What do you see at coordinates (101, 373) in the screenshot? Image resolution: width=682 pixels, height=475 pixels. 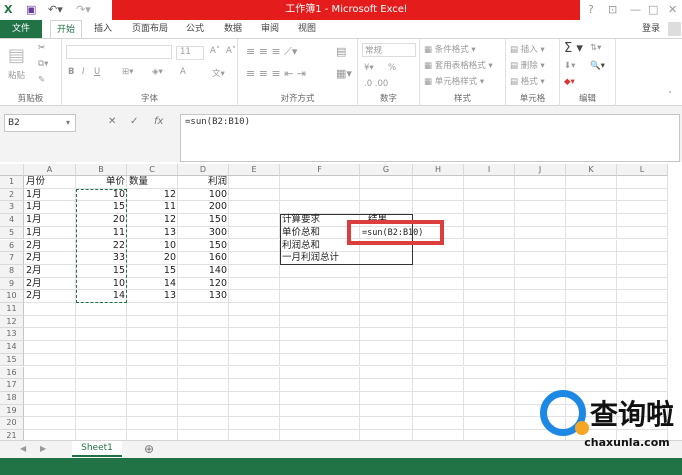 I see `cell-B16` at bounding box center [101, 373].